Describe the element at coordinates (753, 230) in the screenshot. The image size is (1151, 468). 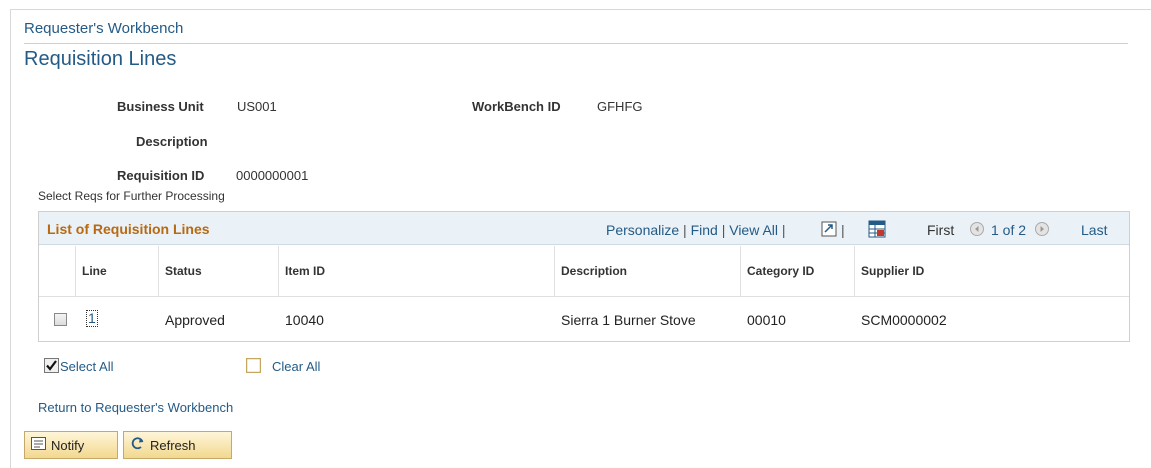
I see `view-all-link: View All` at that location.